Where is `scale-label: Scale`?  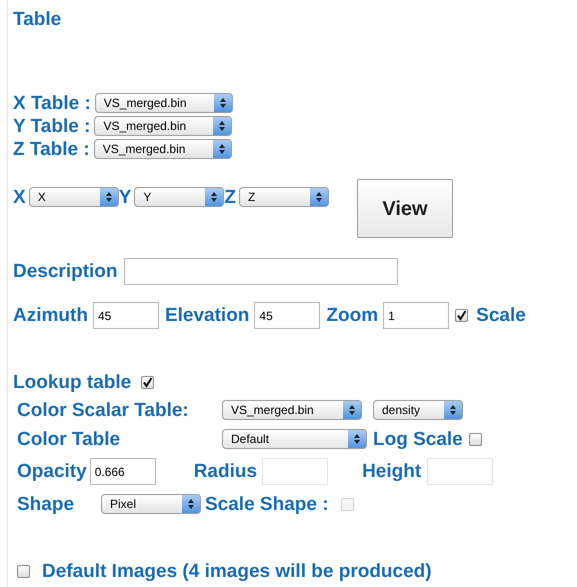
scale-label: Scale is located at coordinates (501, 315).